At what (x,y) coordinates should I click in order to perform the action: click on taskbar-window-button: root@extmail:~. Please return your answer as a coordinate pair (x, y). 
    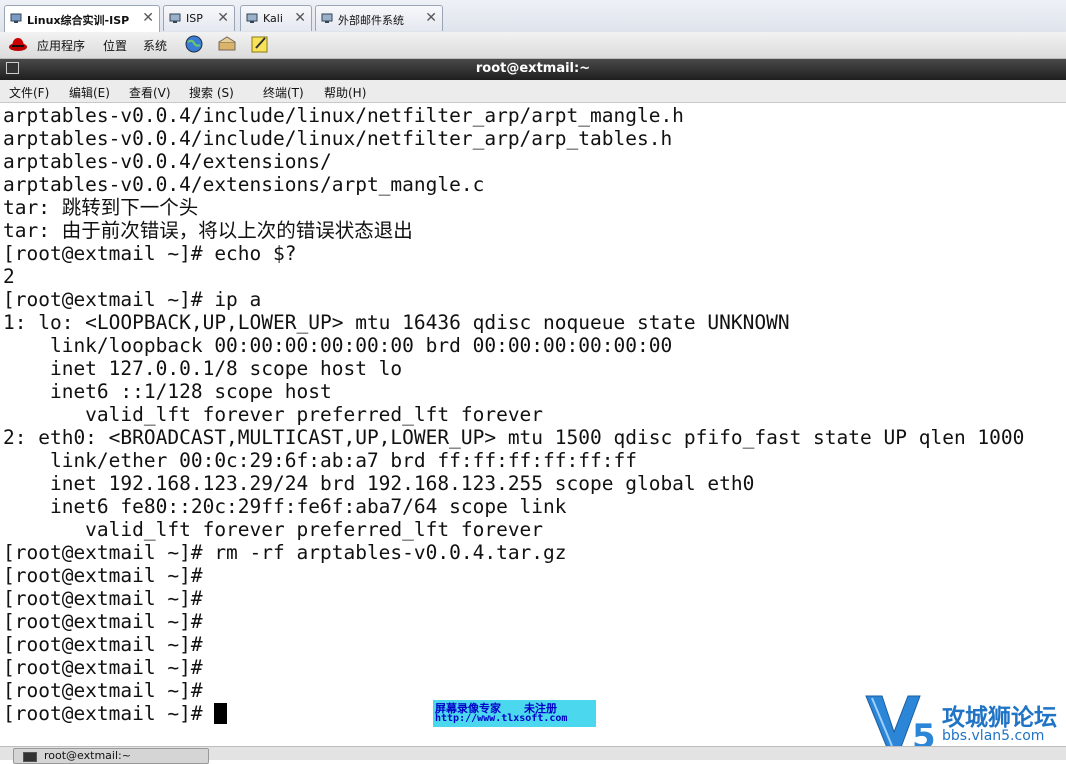
    Looking at the image, I should click on (111, 756).